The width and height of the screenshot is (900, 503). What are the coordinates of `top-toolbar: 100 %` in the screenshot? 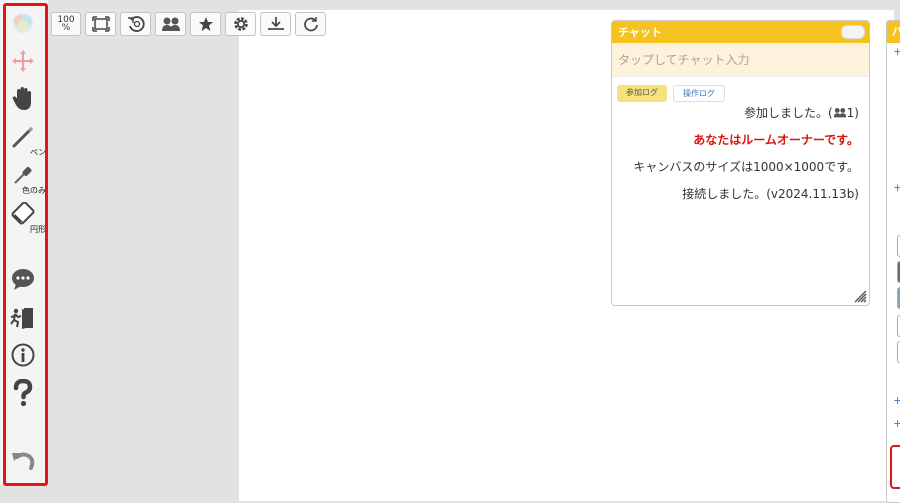 It's located at (188, 24).